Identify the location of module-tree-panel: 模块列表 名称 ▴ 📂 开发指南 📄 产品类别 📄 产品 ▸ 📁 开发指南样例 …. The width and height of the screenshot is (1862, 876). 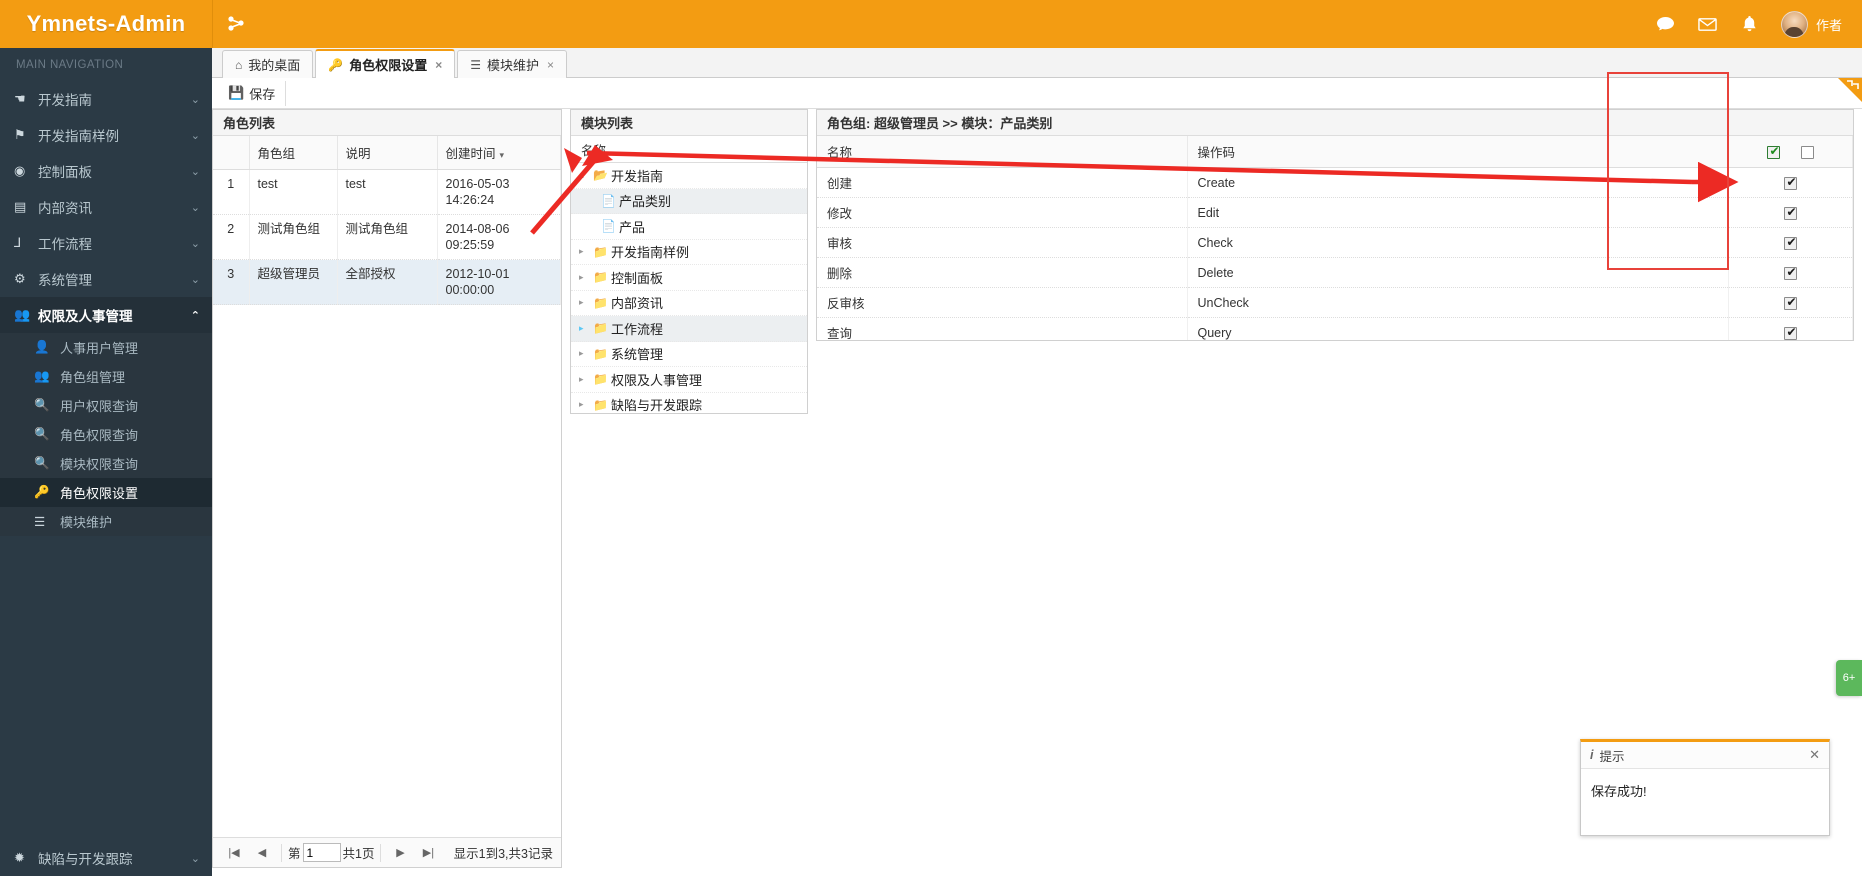
(689, 261).